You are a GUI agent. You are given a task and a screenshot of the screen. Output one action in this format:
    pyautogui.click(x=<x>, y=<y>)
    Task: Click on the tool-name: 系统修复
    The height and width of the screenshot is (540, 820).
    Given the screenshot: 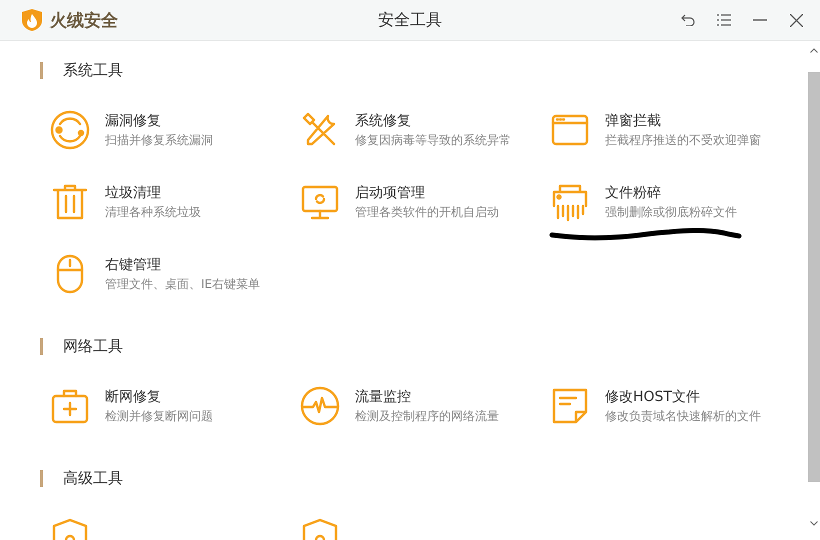 What is the action you would take?
    pyautogui.click(x=433, y=120)
    